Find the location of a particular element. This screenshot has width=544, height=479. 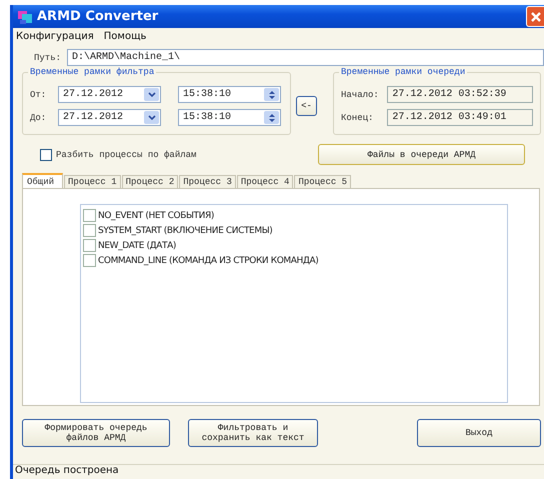

tab: Процесс 2 is located at coordinates (150, 181).